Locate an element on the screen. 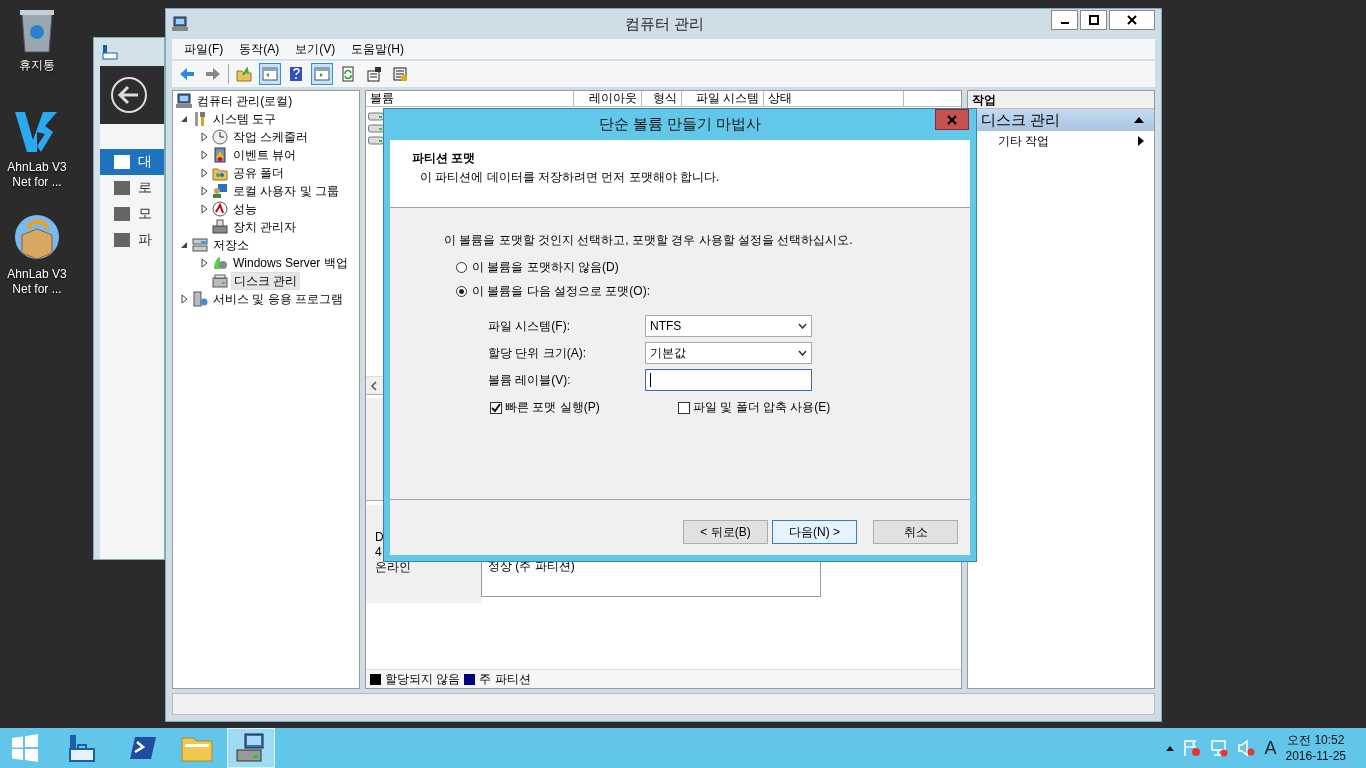 Image resolution: width=1366 pixels, height=768 pixels. disk-info-text: 4 is located at coordinates (379, 552).